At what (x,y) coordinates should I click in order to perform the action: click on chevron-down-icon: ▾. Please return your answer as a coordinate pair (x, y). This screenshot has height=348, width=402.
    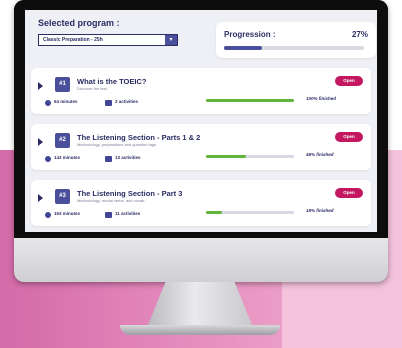
    Looking at the image, I should click on (171, 40).